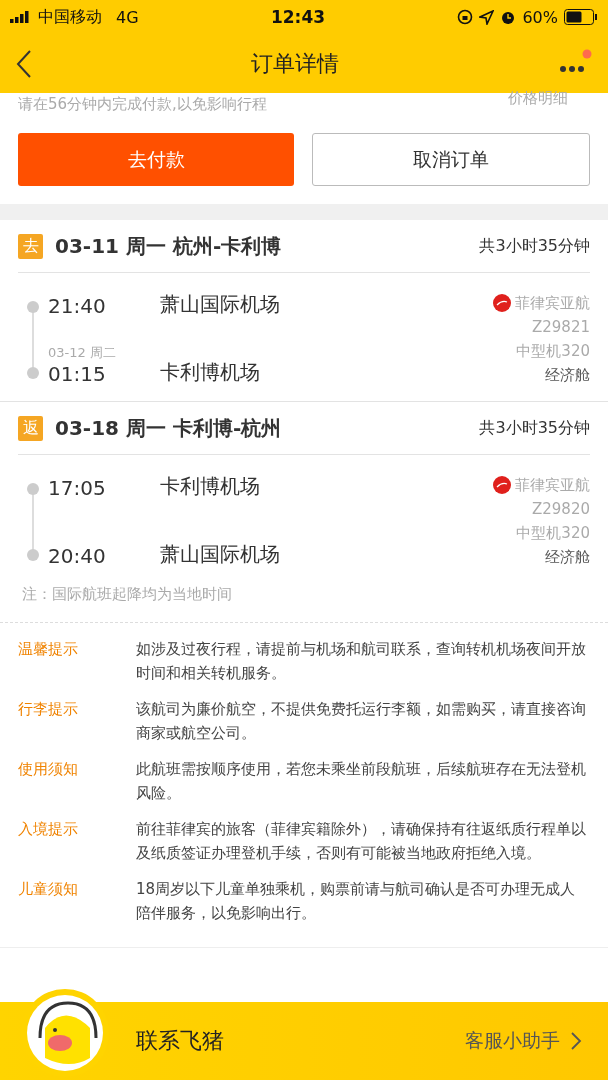 The height and width of the screenshot is (1080, 608). What do you see at coordinates (48, 889) in the screenshot?
I see `tip-label: 儿童须知` at bounding box center [48, 889].